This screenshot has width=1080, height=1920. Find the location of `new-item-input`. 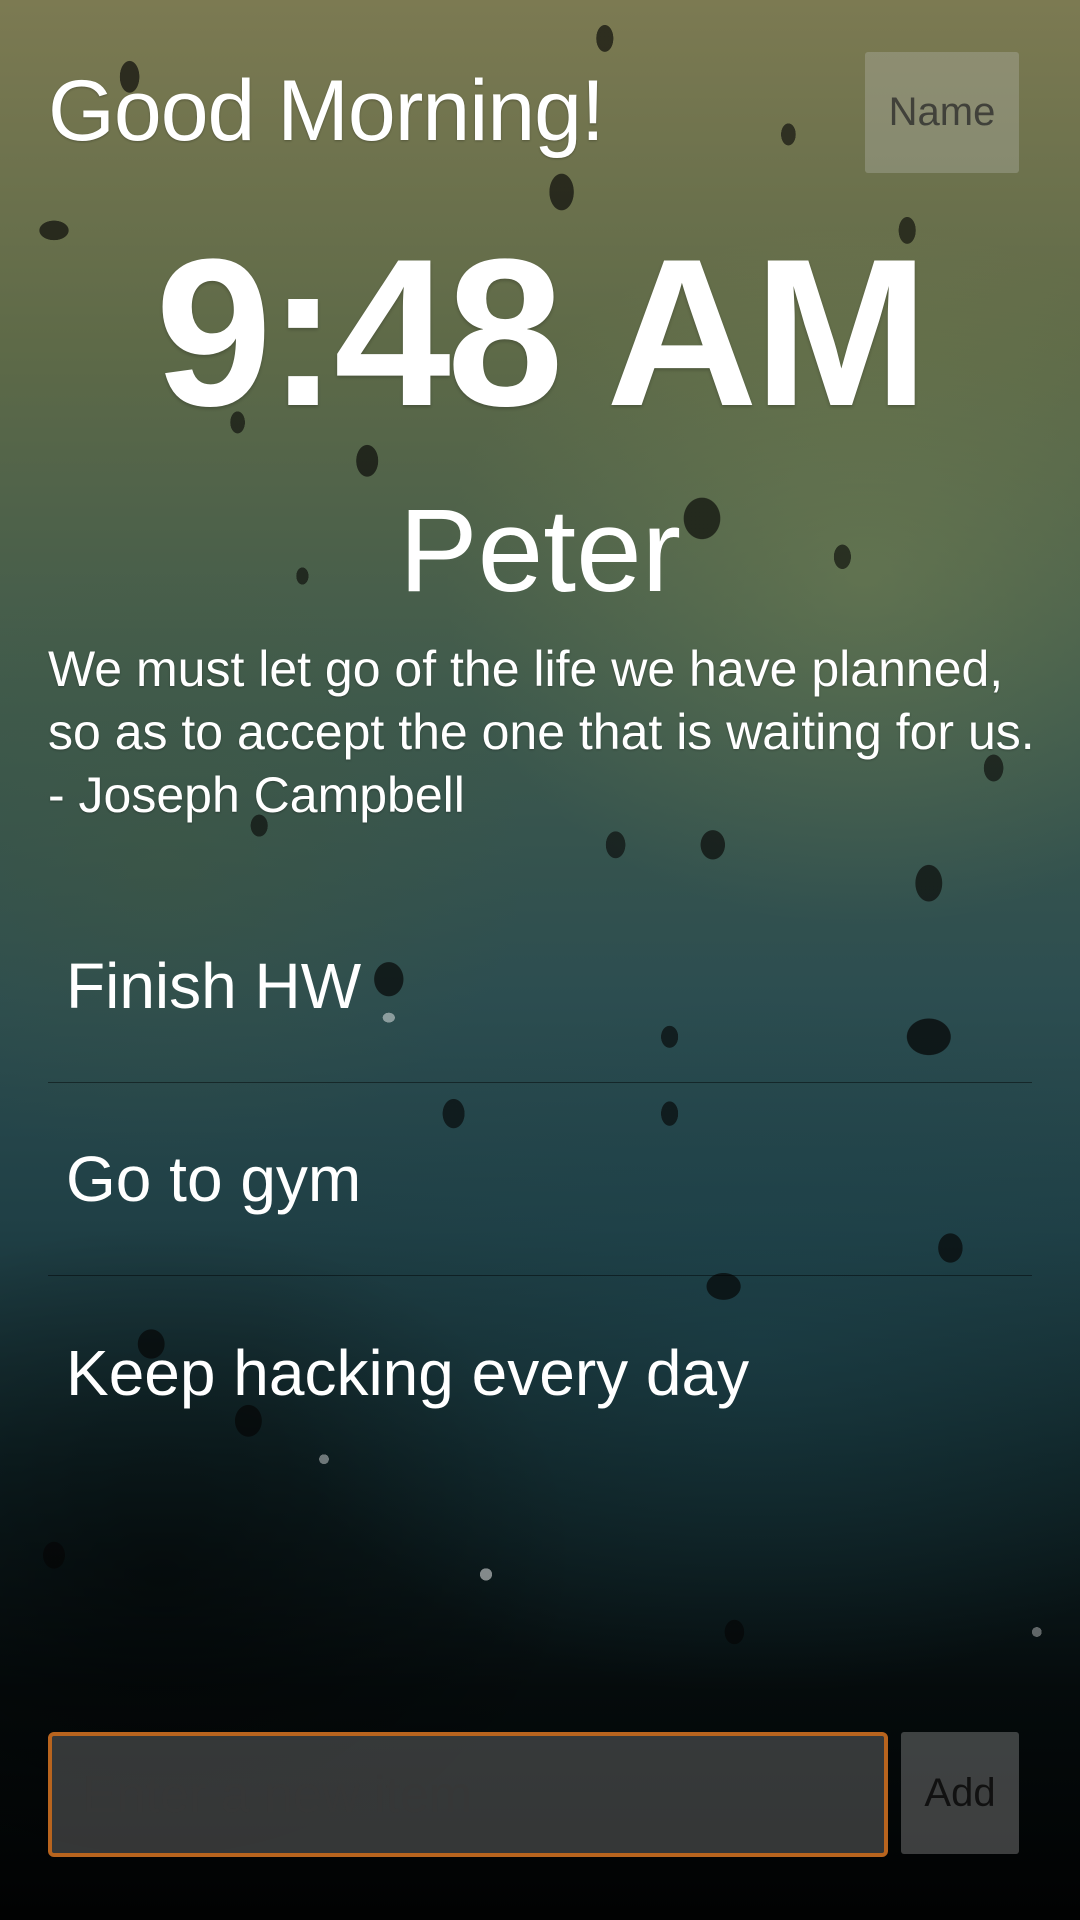

new-item-input is located at coordinates (468, 1794).